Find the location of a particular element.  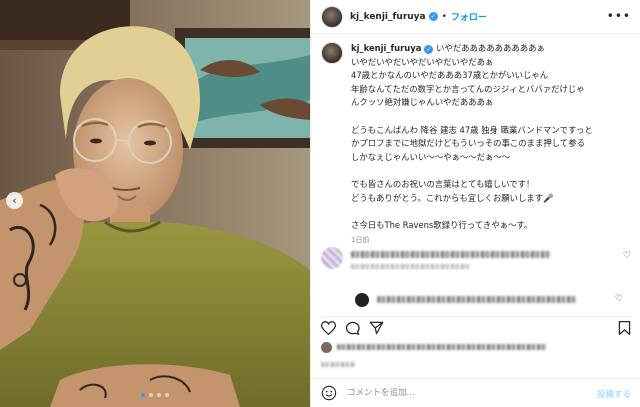

caption-line: しかなぇじゃんいい〜〜やぁ〜〜だぁ〜〜 is located at coordinates (431, 156).